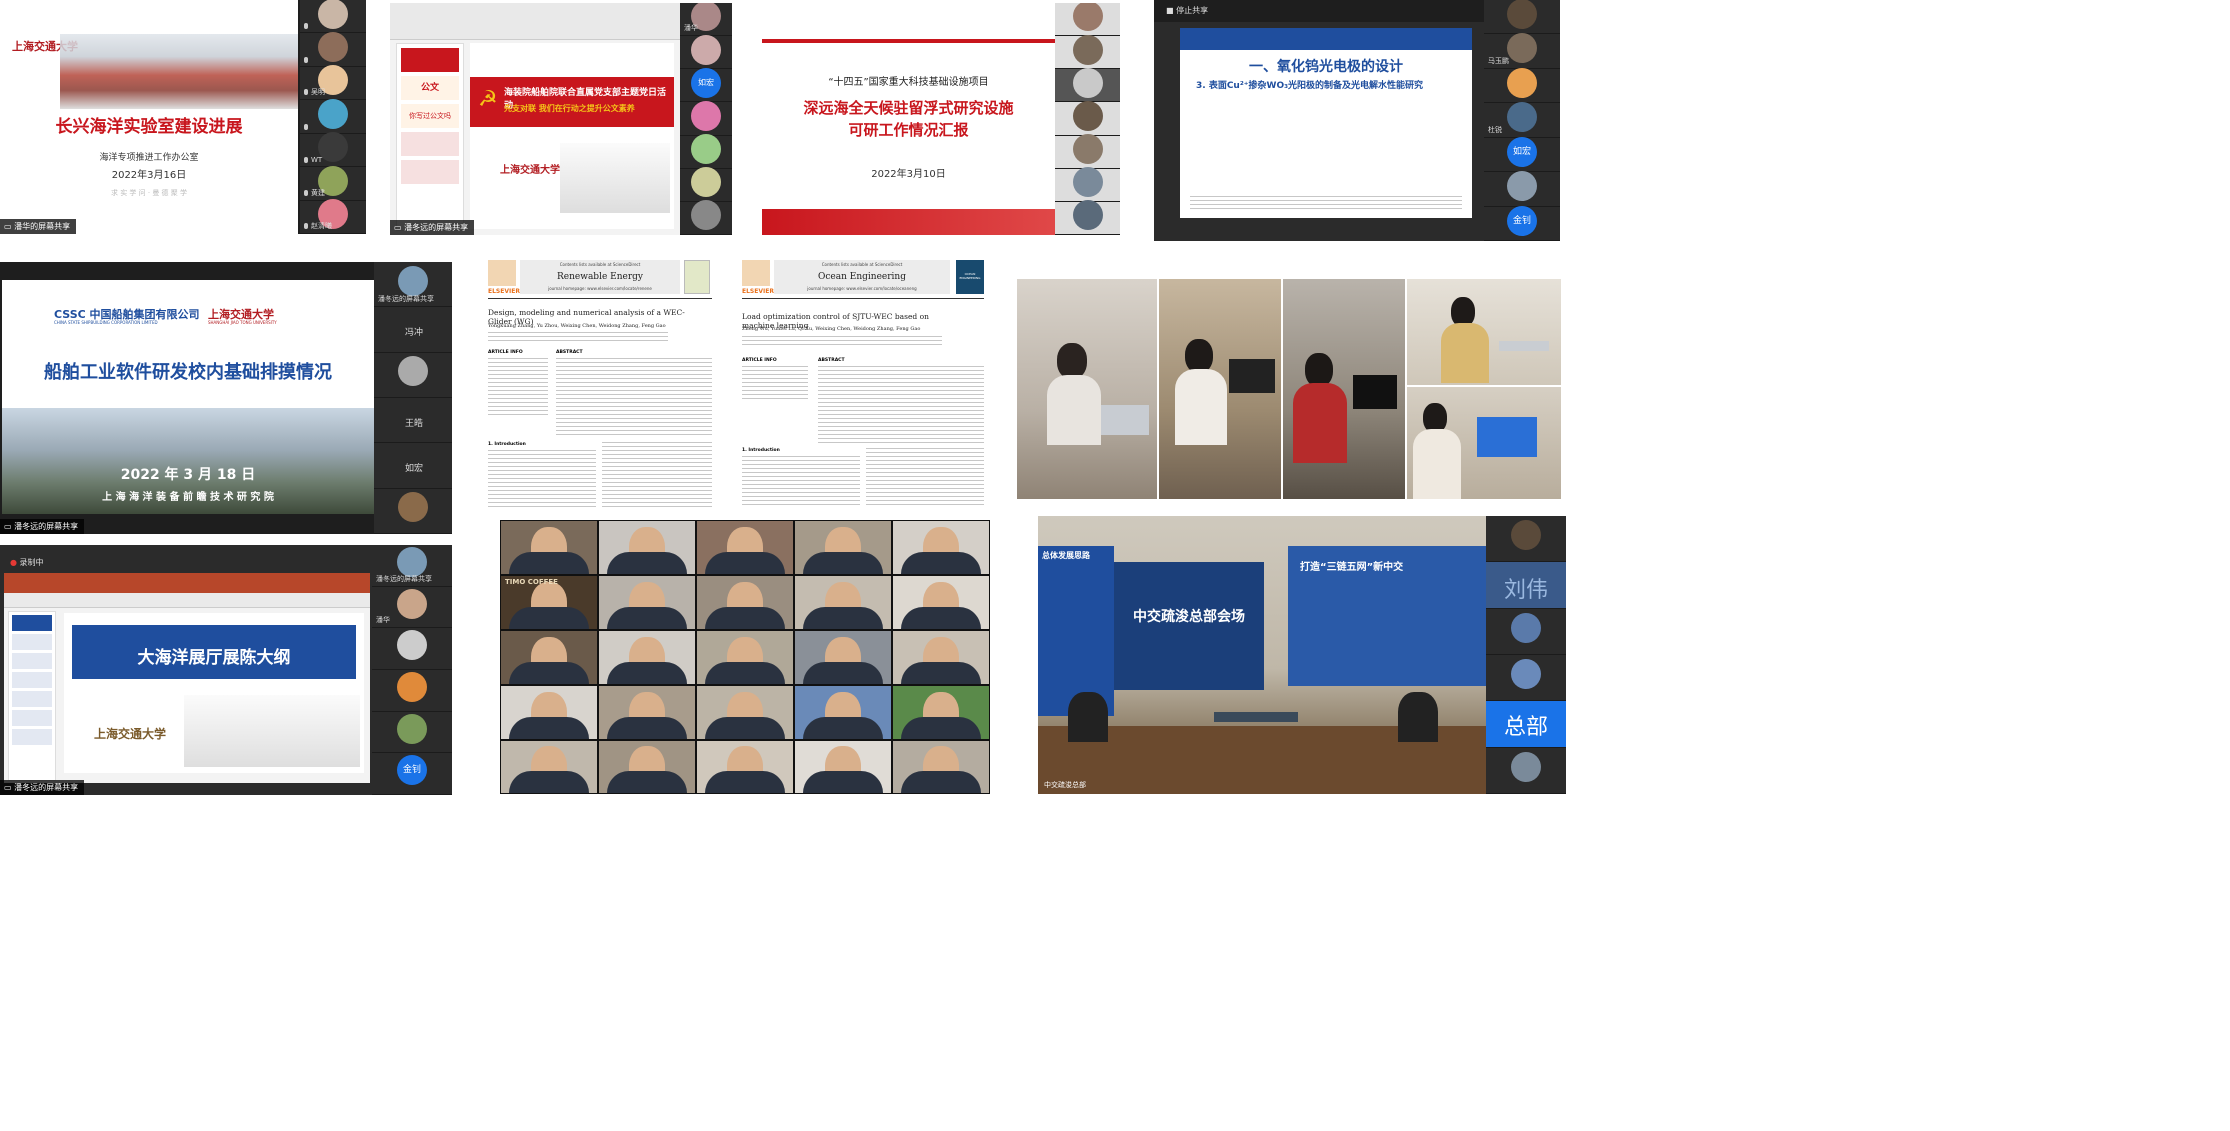 The width and height of the screenshot is (2230, 1131). What do you see at coordinates (42, 526) in the screenshot?
I see `screen-share-label: ▭ 潘冬远的屏幕共享` at bounding box center [42, 526].